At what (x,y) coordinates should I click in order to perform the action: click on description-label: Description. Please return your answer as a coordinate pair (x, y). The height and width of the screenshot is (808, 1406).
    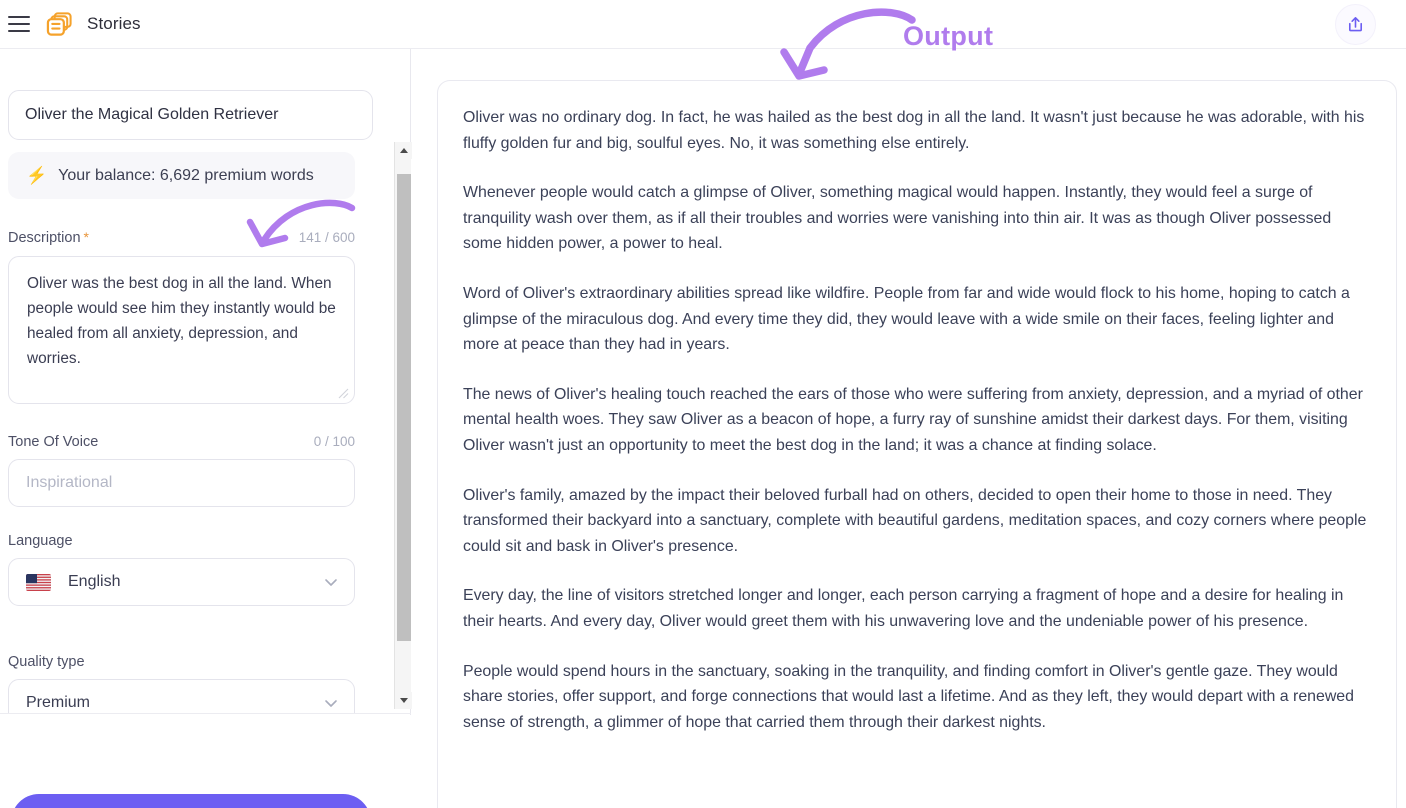
    Looking at the image, I should click on (44, 238).